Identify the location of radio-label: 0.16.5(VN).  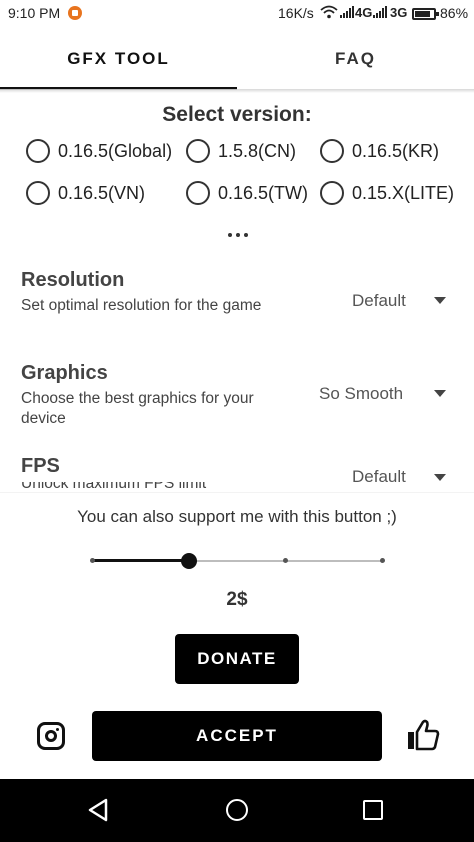
(102, 192).